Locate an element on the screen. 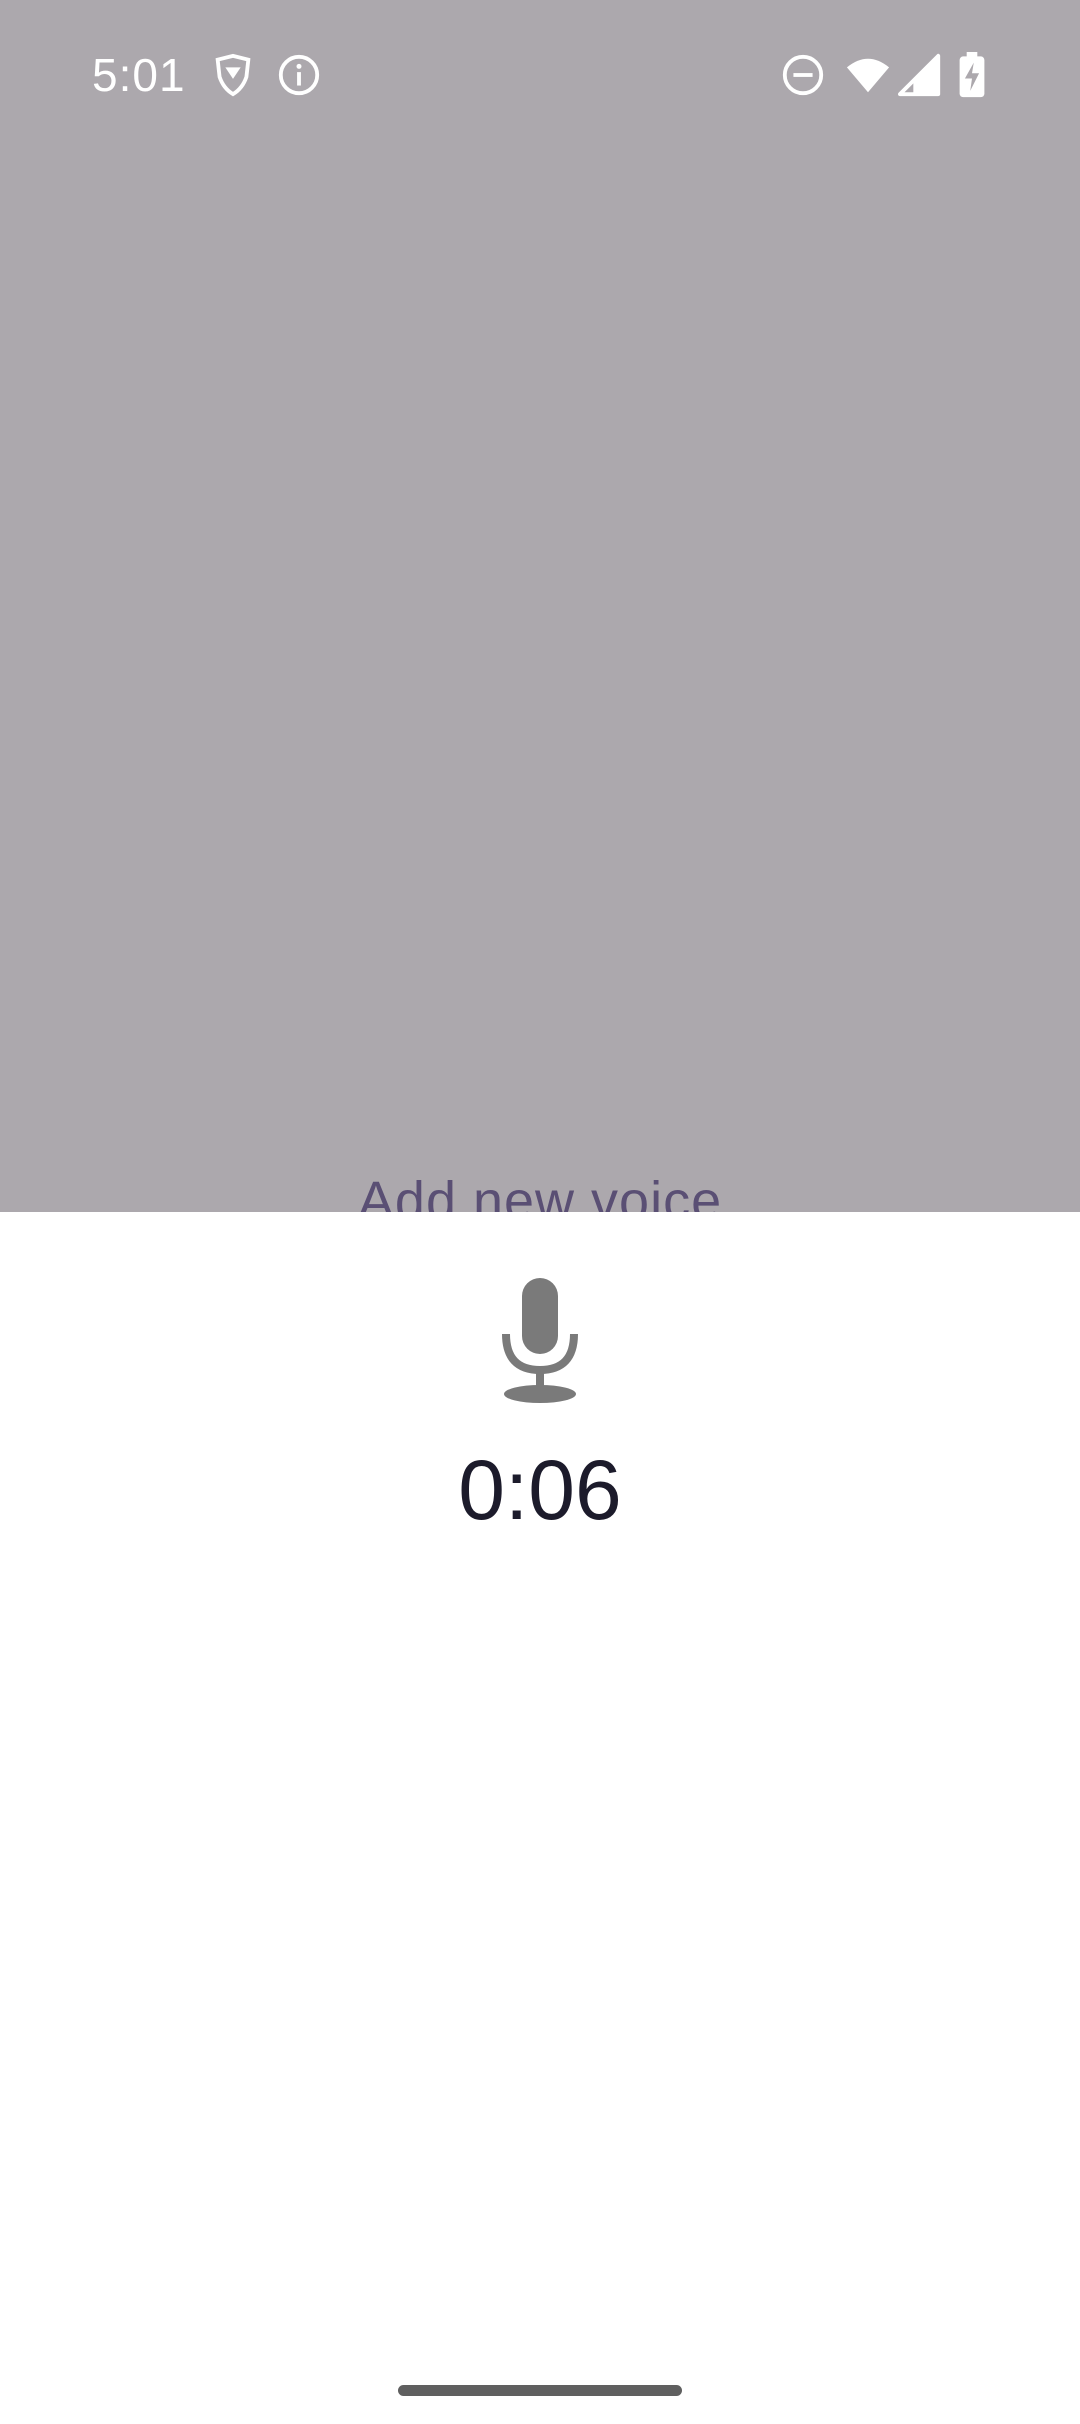  info-icon is located at coordinates (299, 75).